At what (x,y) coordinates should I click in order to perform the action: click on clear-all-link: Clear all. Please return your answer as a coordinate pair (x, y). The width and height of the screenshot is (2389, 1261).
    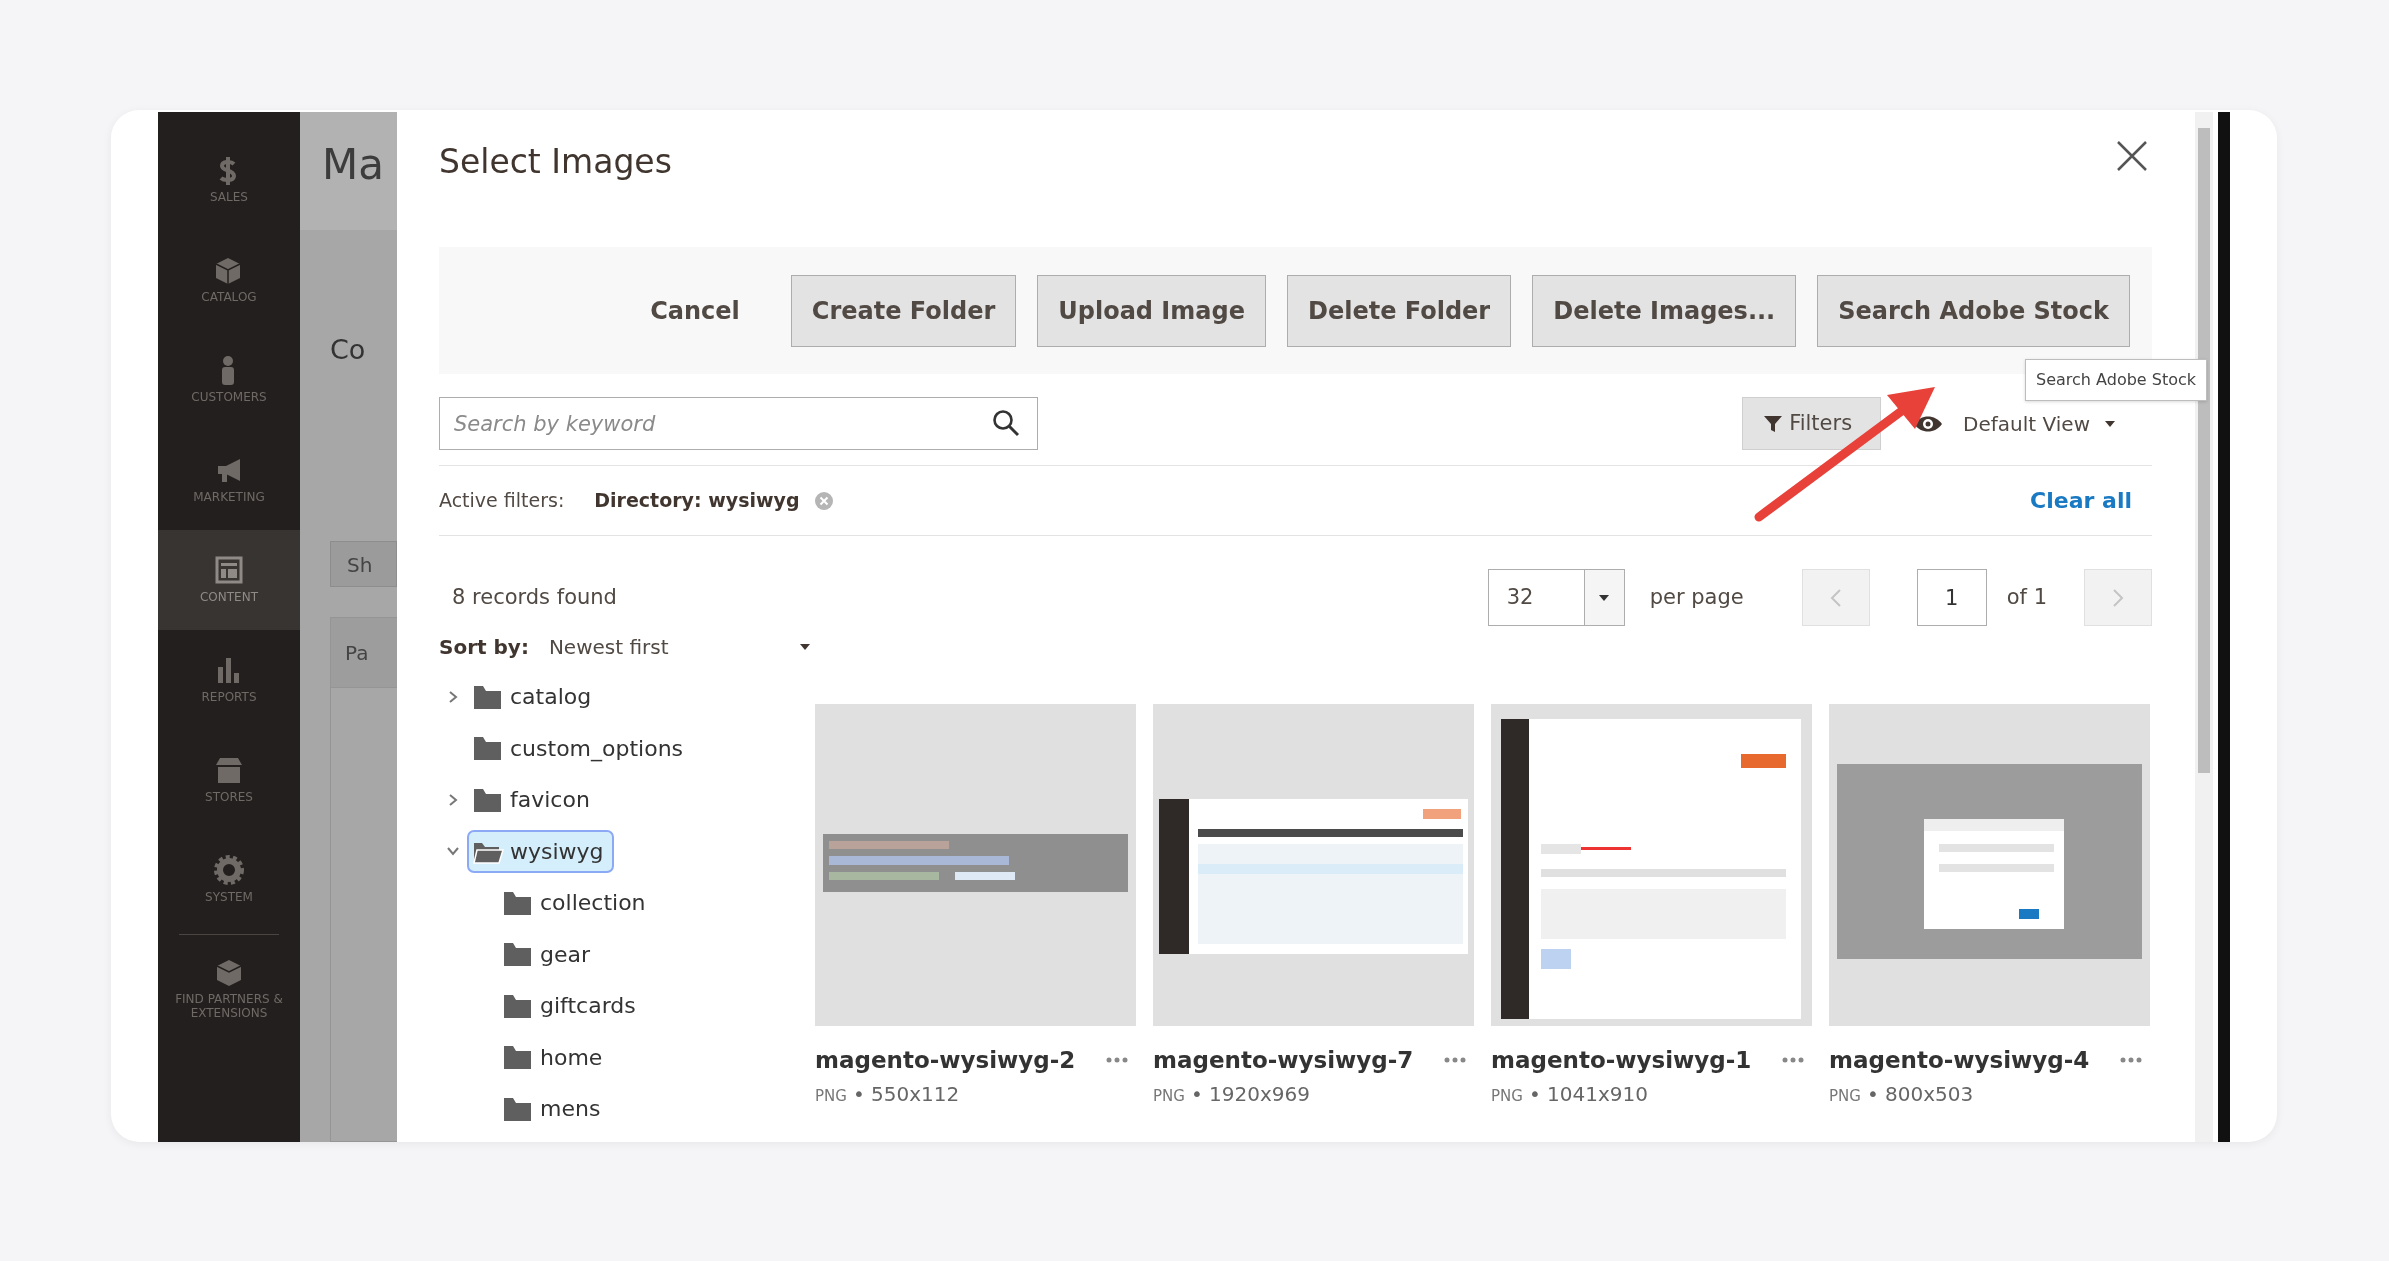
    Looking at the image, I should click on (2081, 500).